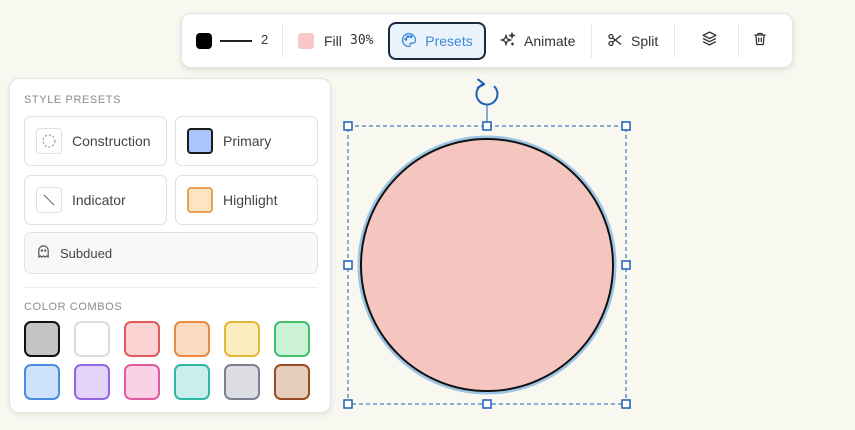 This screenshot has width=855, height=430. Describe the element at coordinates (626, 404) in the screenshot. I see `resize-handle-bottom-right` at that location.